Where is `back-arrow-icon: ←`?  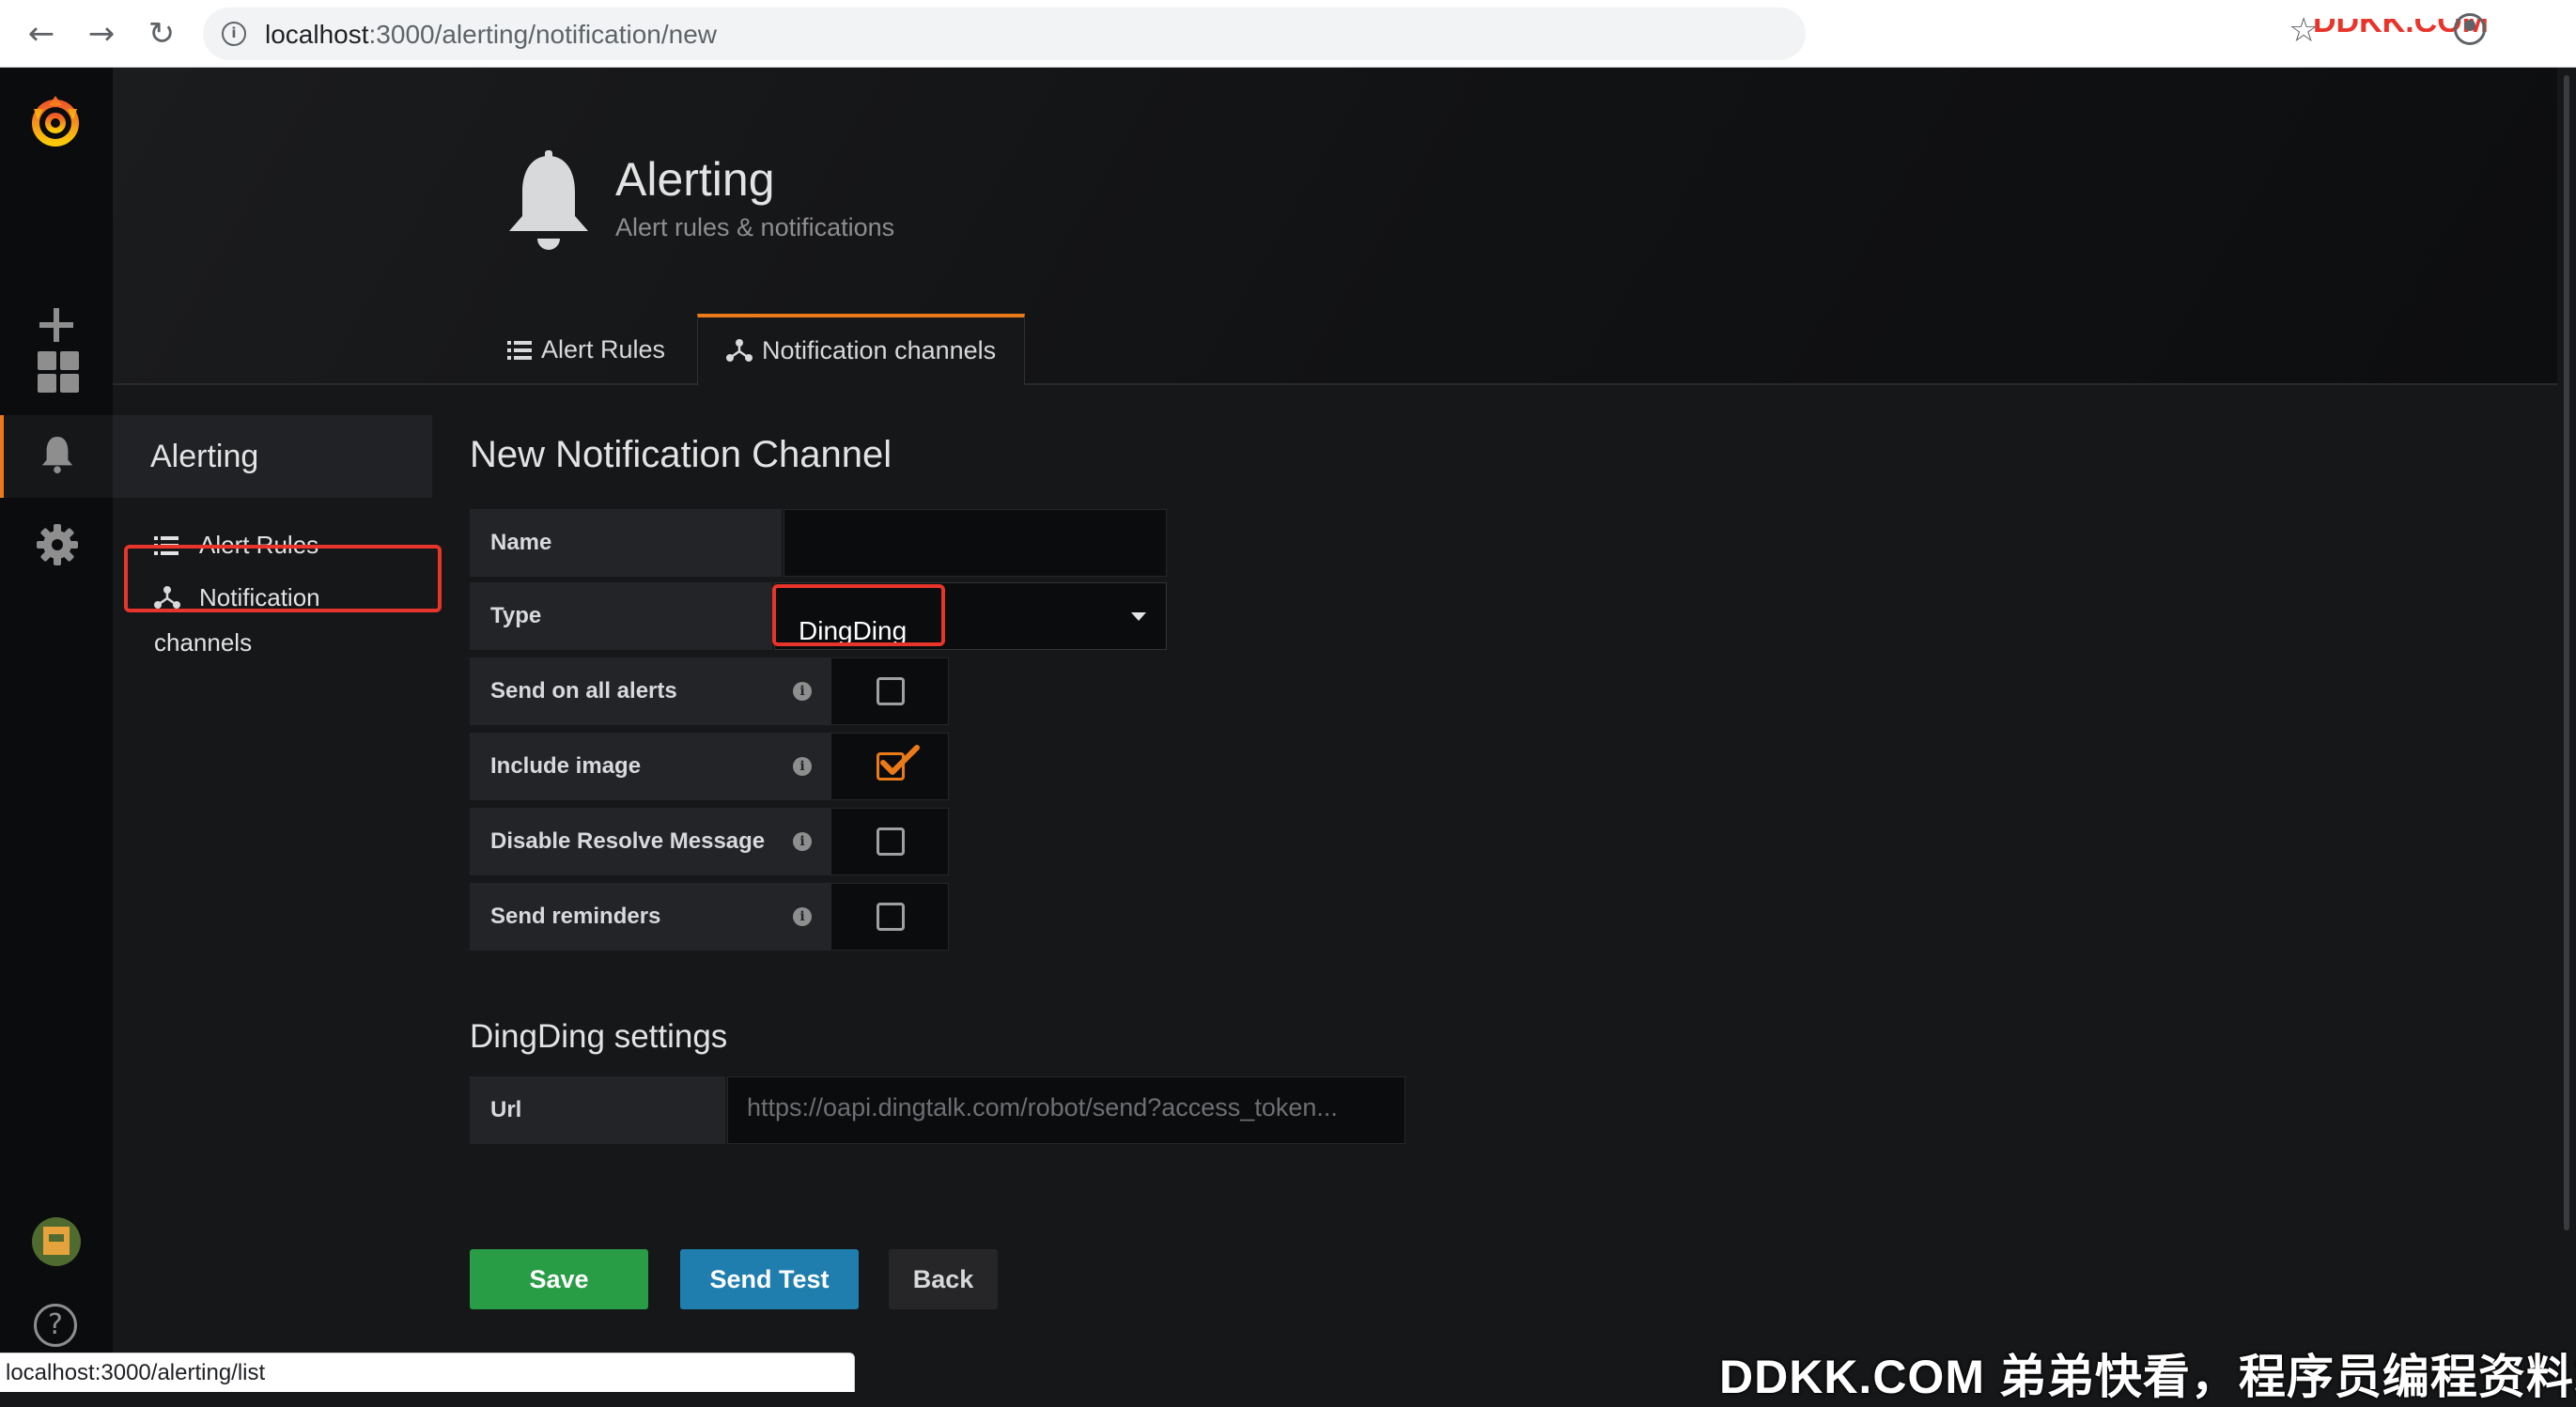 back-arrow-icon: ← is located at coordinates (41, 34).